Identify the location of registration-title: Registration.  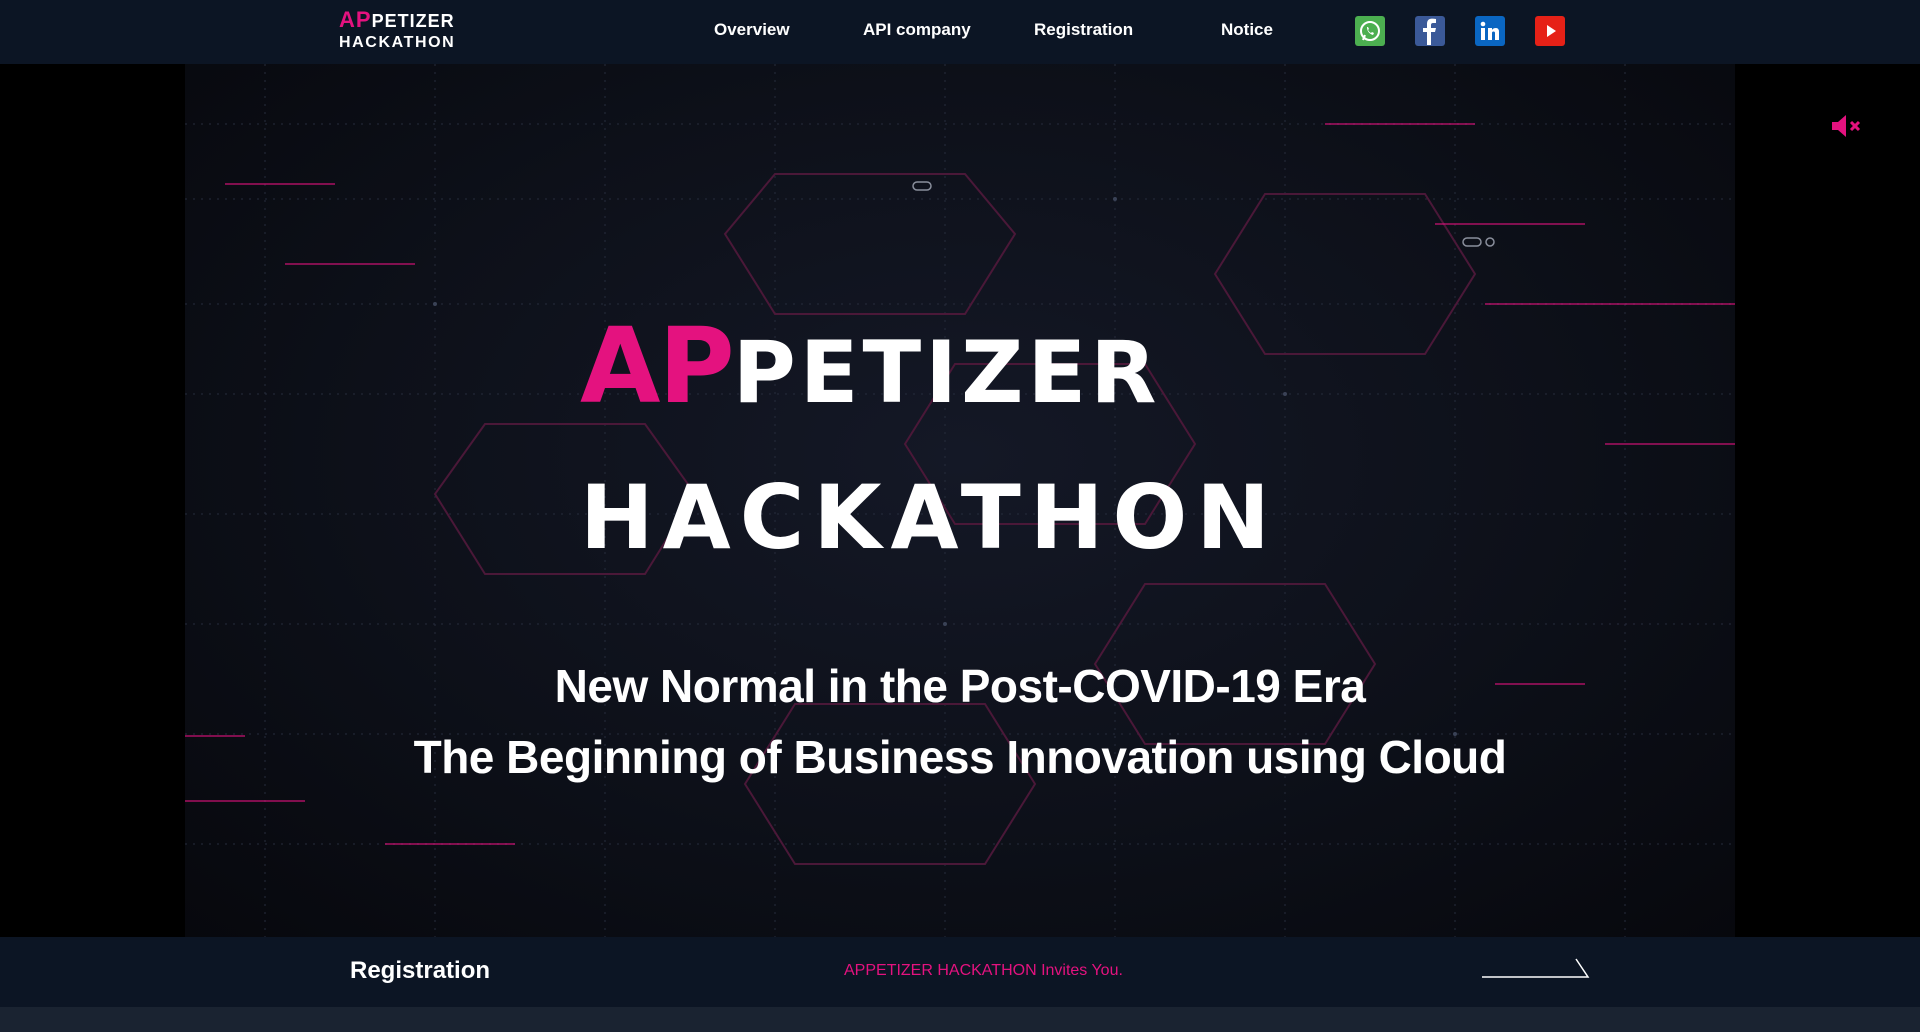
(420, 971).